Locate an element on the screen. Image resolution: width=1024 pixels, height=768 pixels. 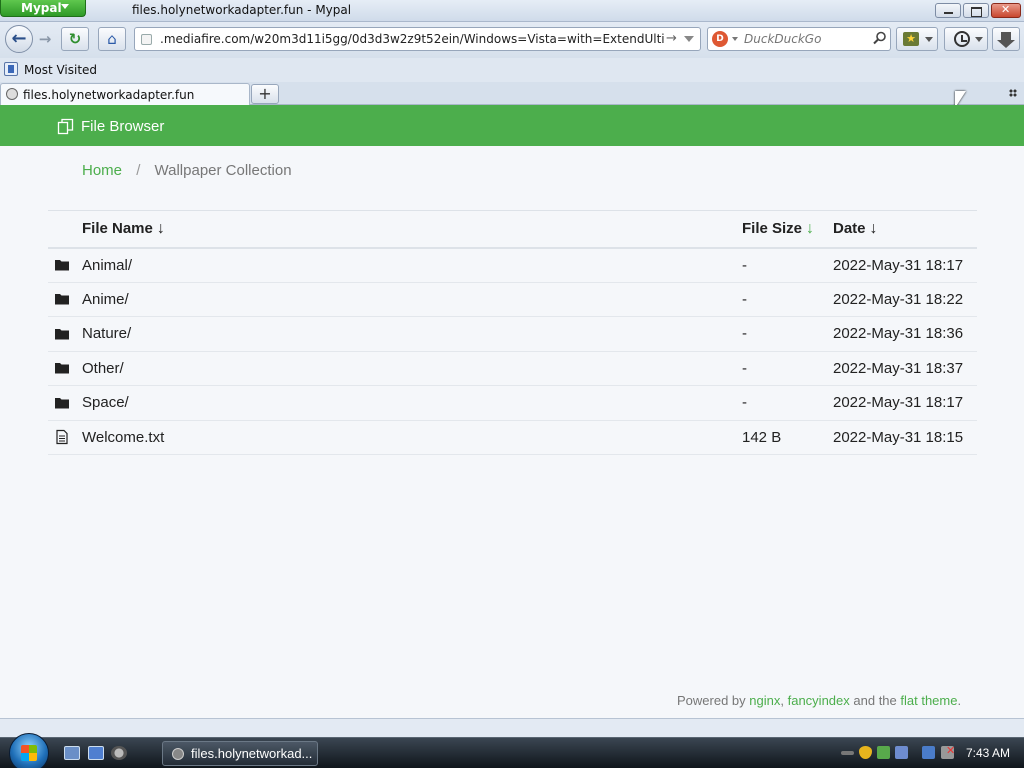
tray-connection-icon is located at coordinates (928, 752).